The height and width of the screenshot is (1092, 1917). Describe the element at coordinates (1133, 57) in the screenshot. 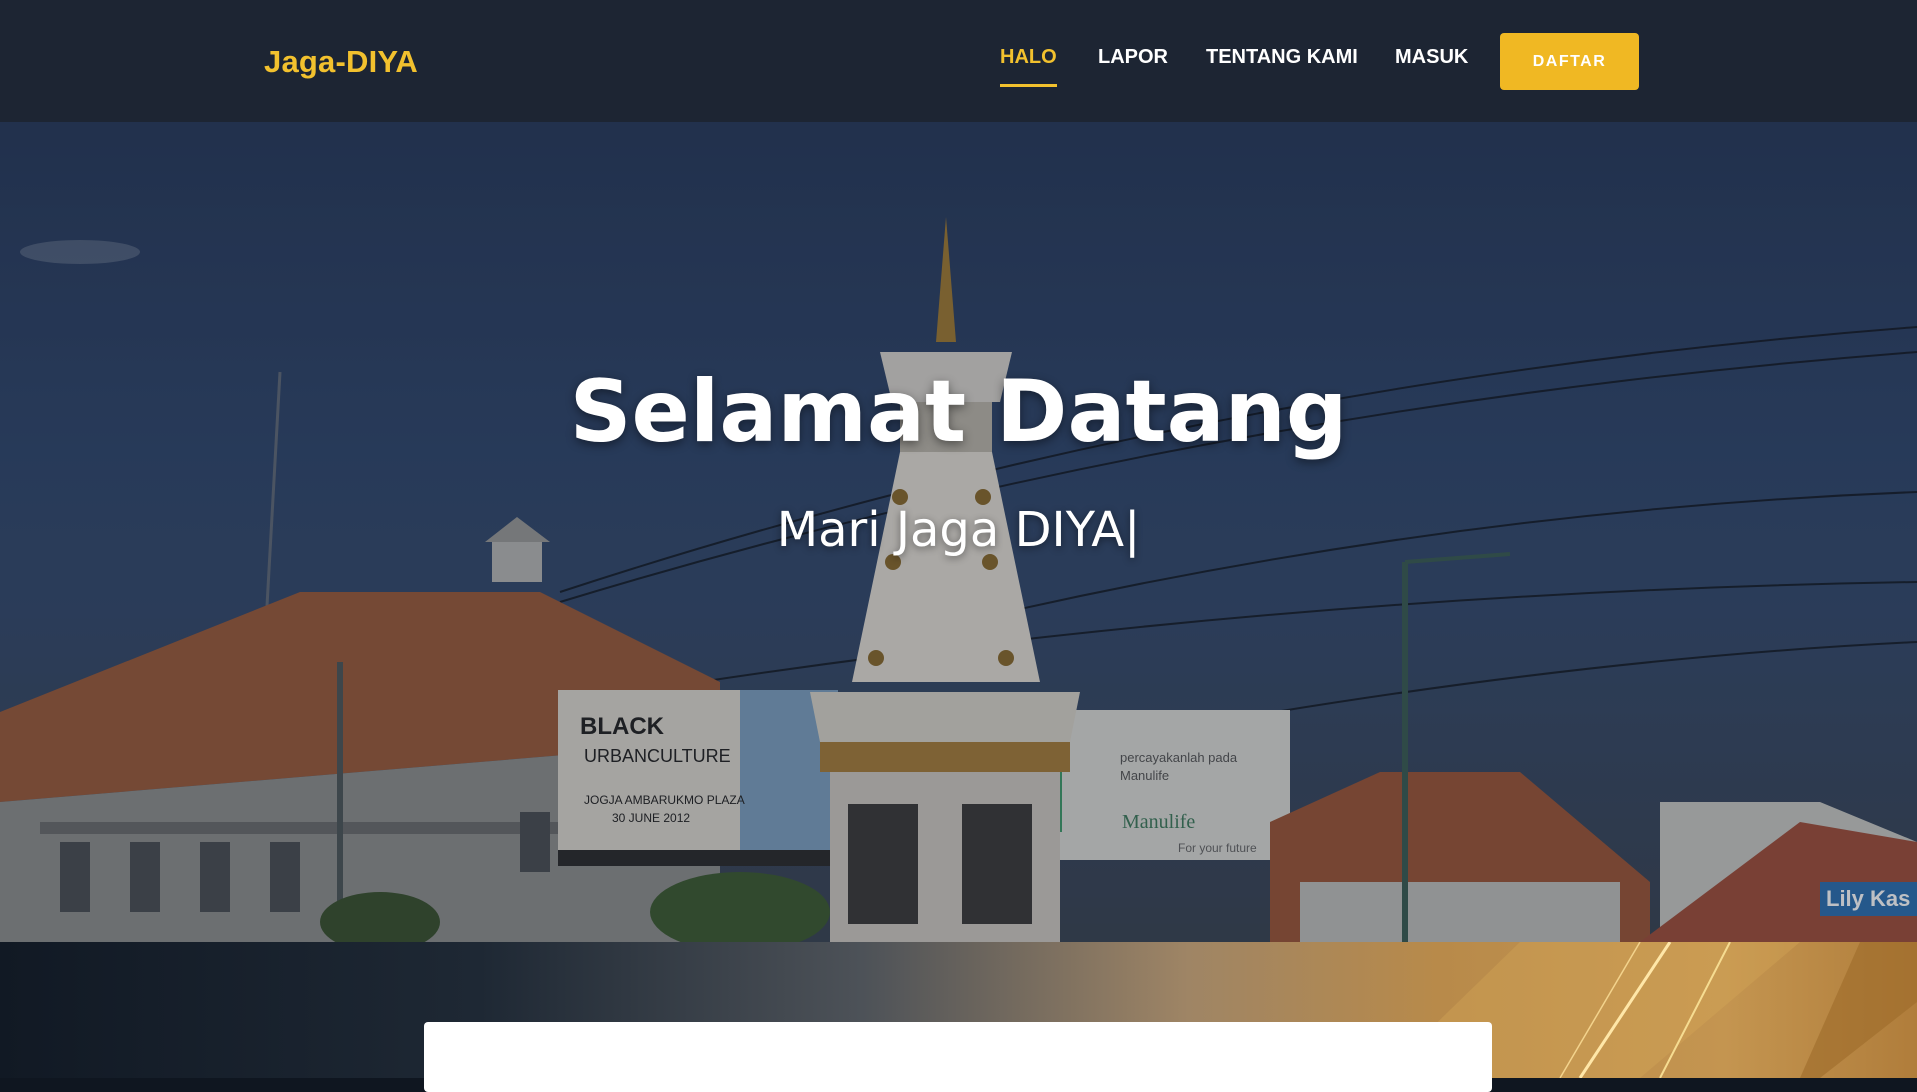

I see `nav-lapor: LAPOR` at that location.